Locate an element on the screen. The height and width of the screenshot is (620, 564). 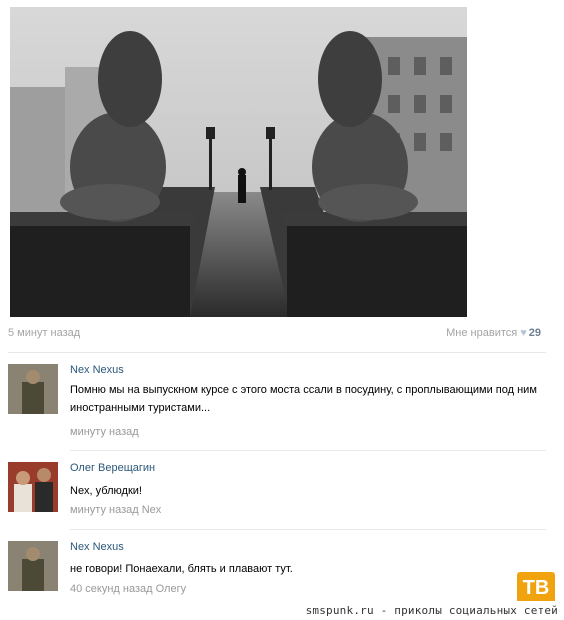
comment-author: Олег Верещагин is located at coordinates (112, 468).